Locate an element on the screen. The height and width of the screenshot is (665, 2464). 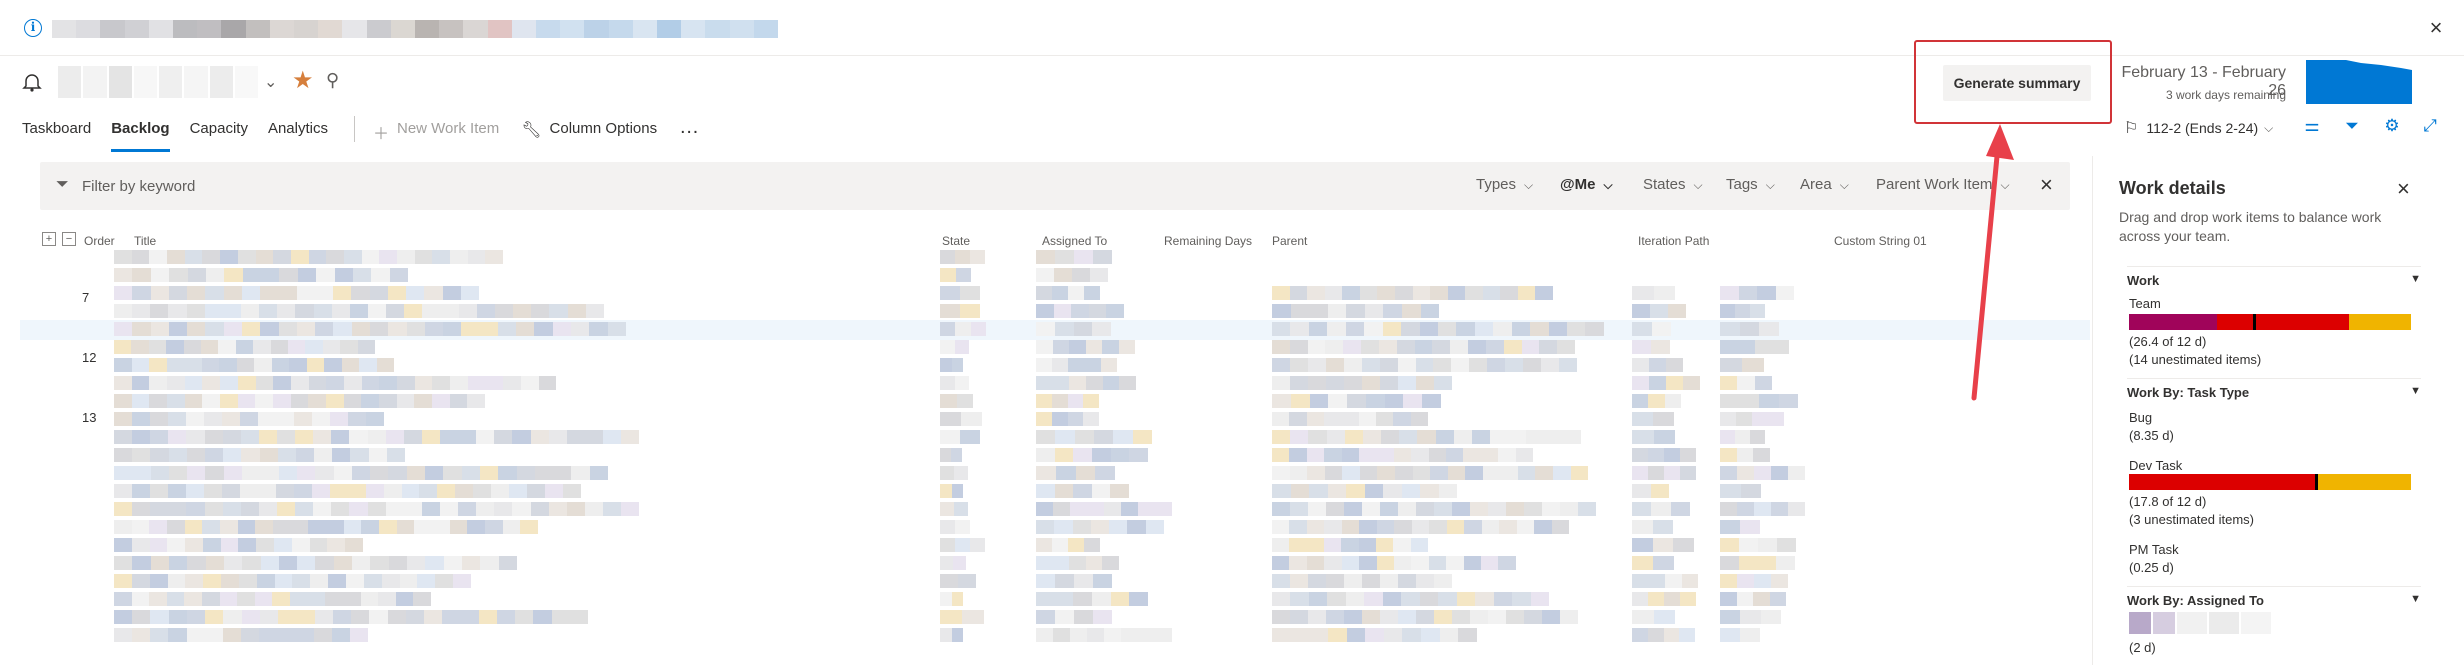
iteration-icon: ⚐ is located at coordinates (2131, 128).